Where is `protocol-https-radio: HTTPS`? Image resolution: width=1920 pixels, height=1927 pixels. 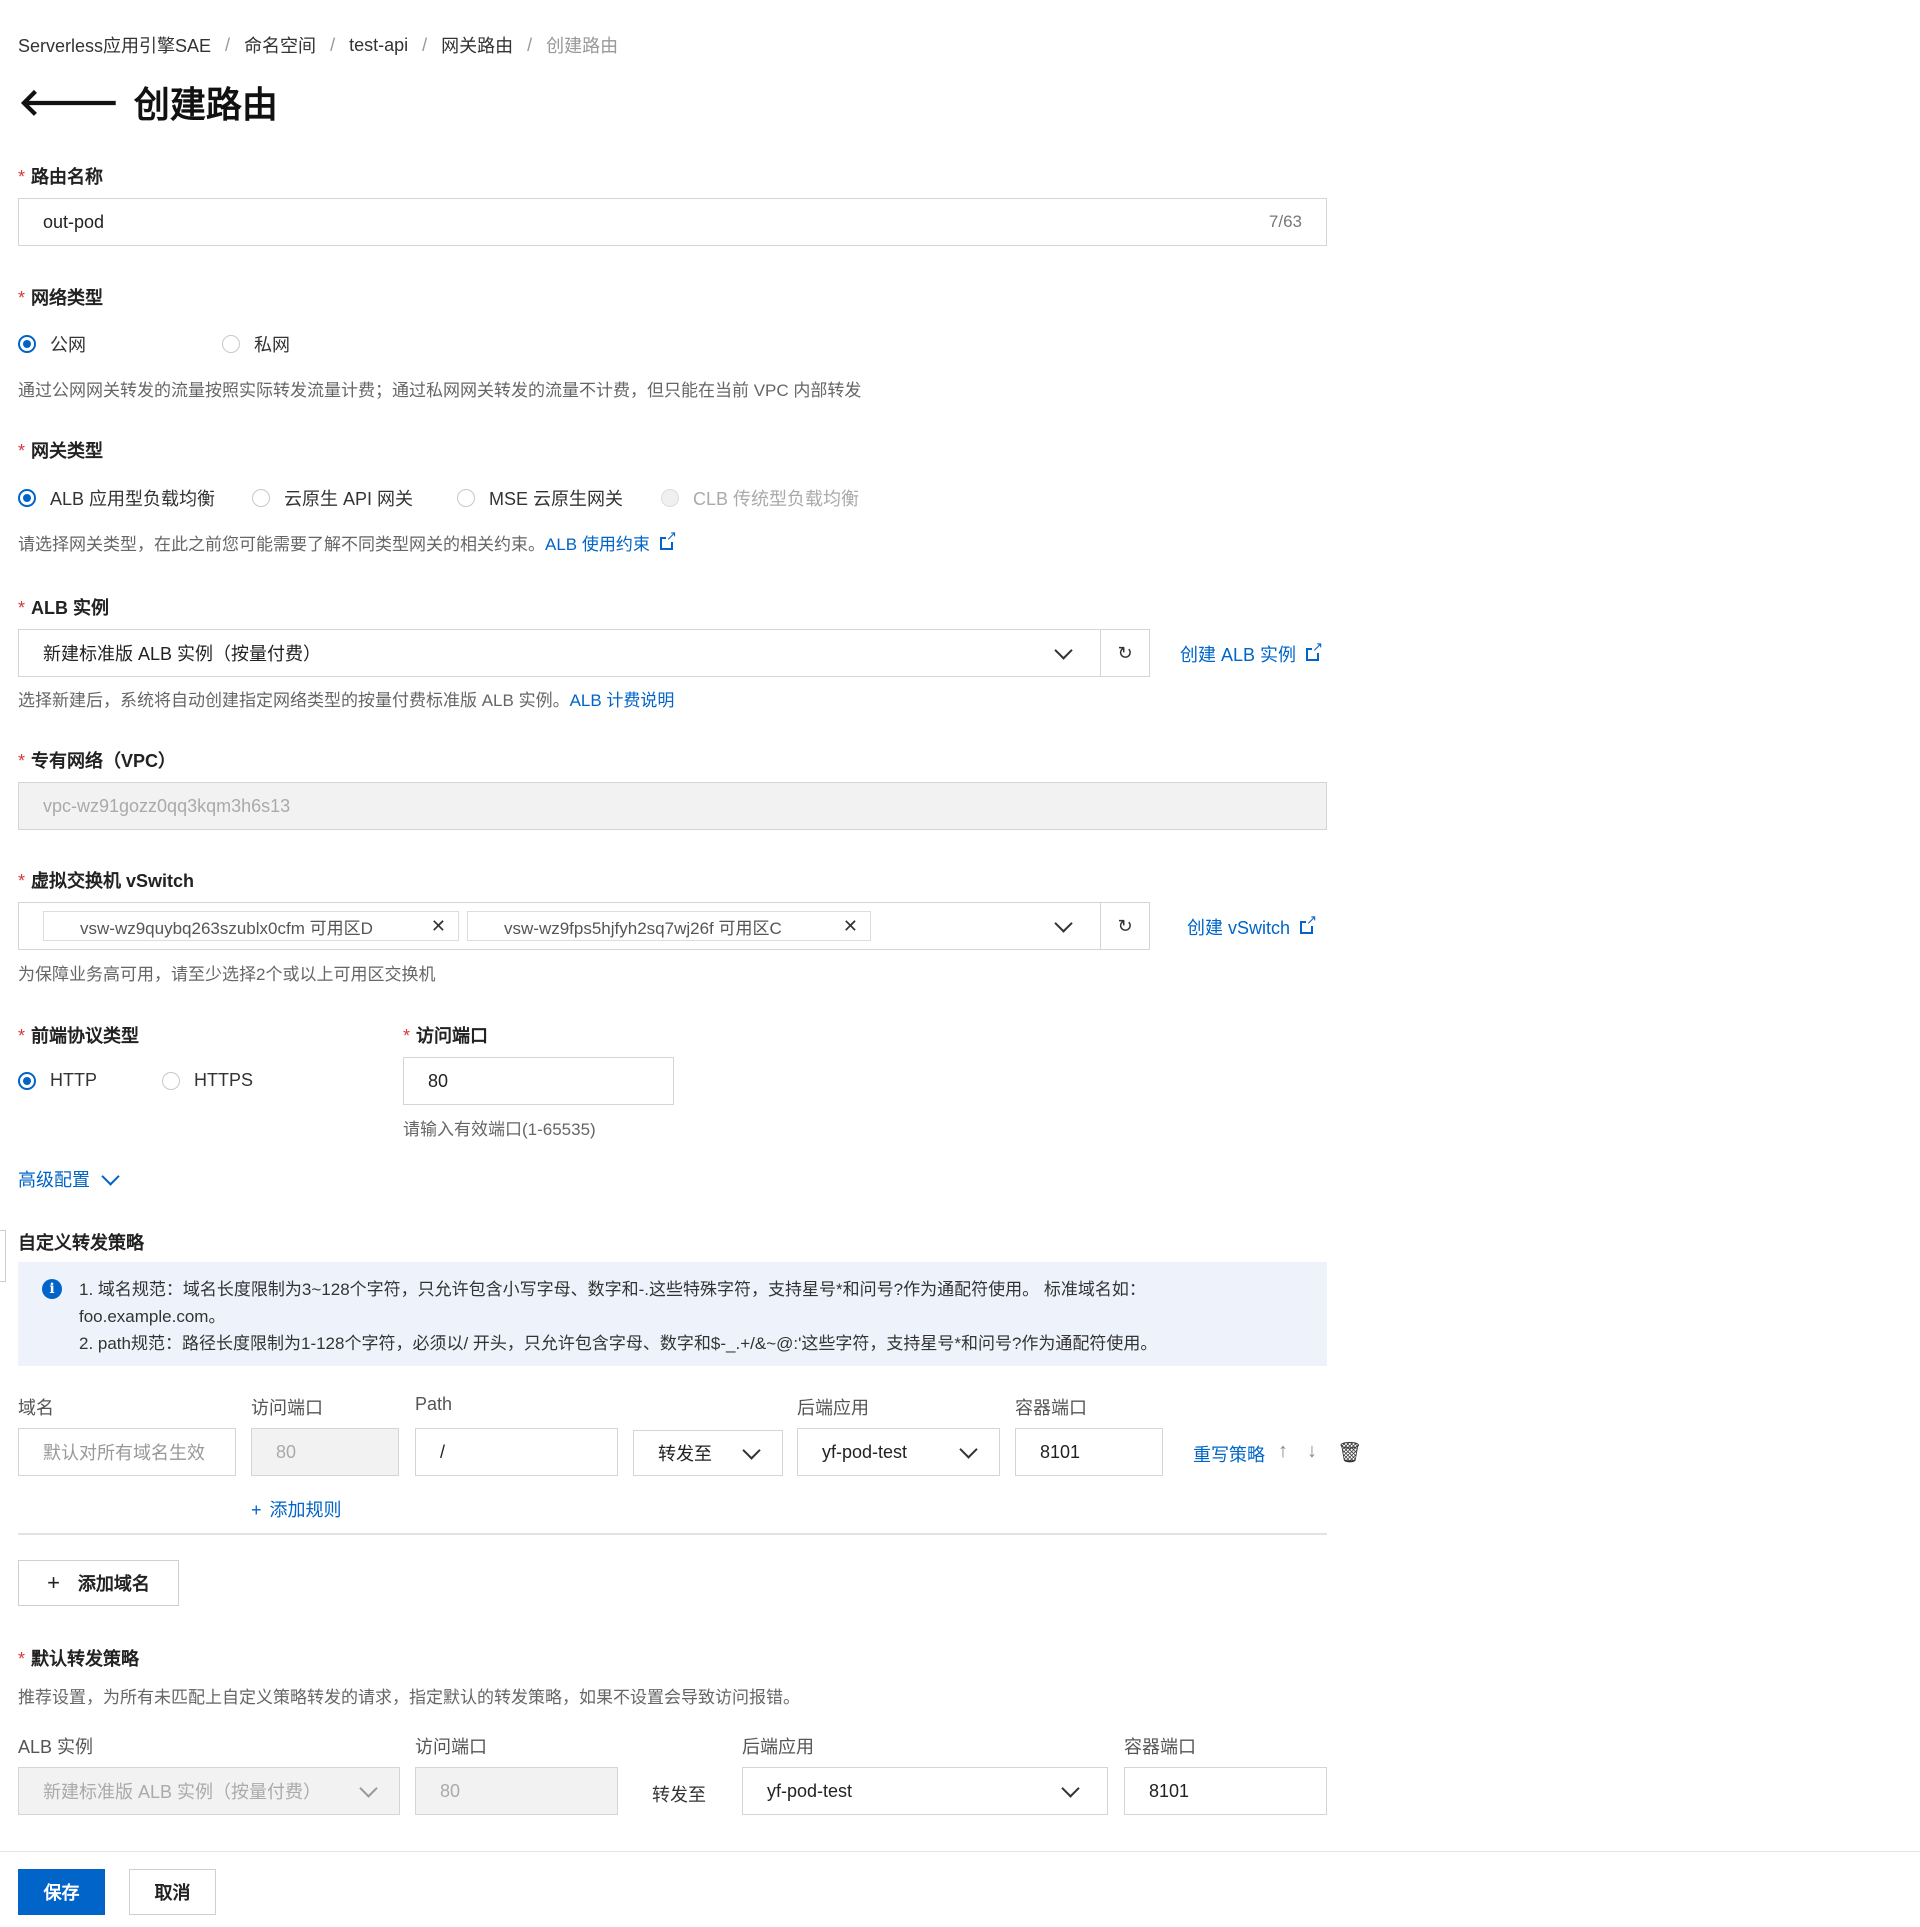 protocol-https-radio: HTTPS is located at coordinates (207, 1080).